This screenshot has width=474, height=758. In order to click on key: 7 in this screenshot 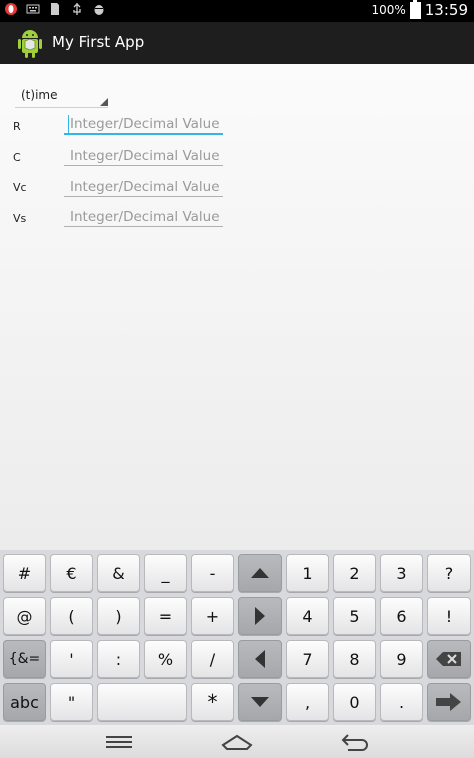, I will do `click(307, 659)`.